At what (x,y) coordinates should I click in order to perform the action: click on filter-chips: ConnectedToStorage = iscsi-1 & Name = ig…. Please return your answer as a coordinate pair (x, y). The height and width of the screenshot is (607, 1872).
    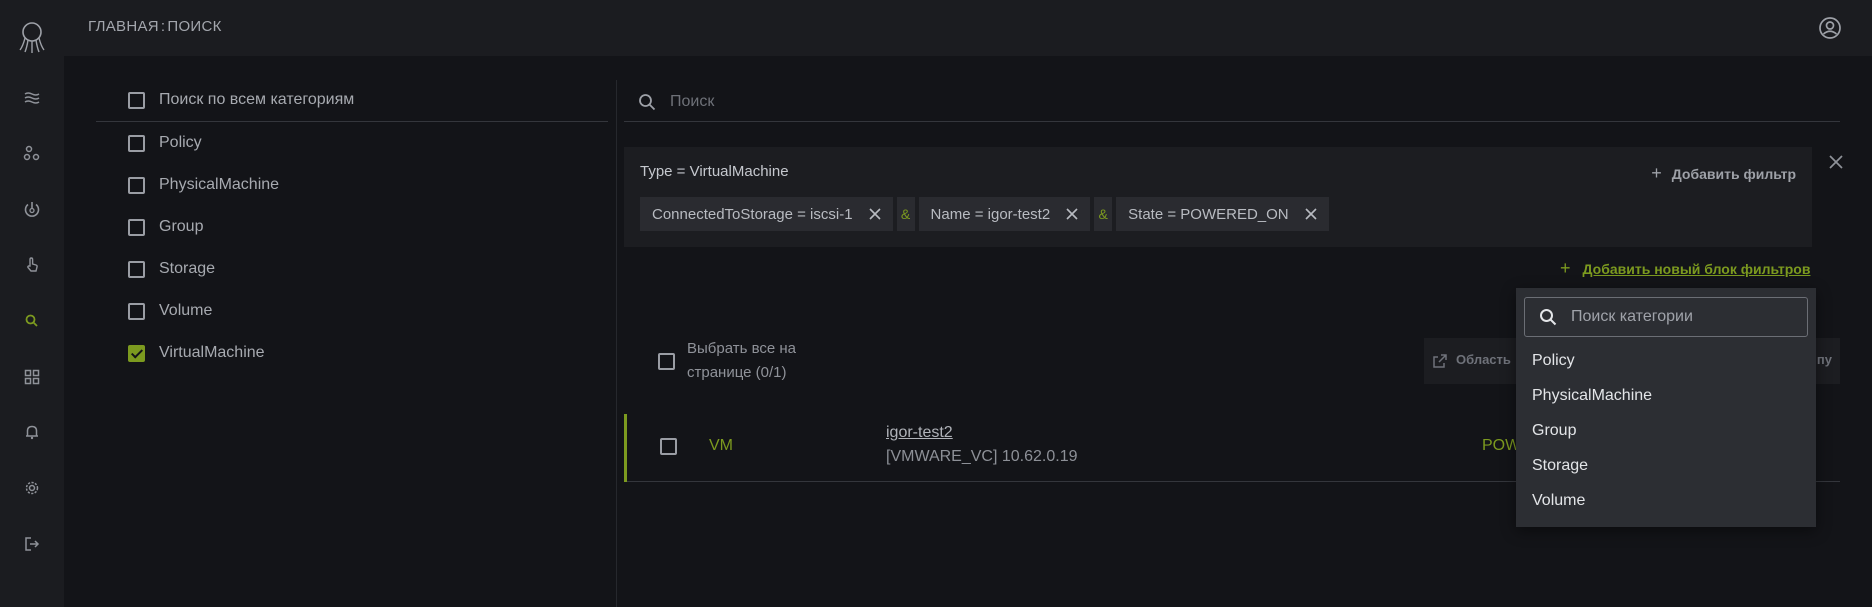
    Looking at the image, I should click on (984, 214).